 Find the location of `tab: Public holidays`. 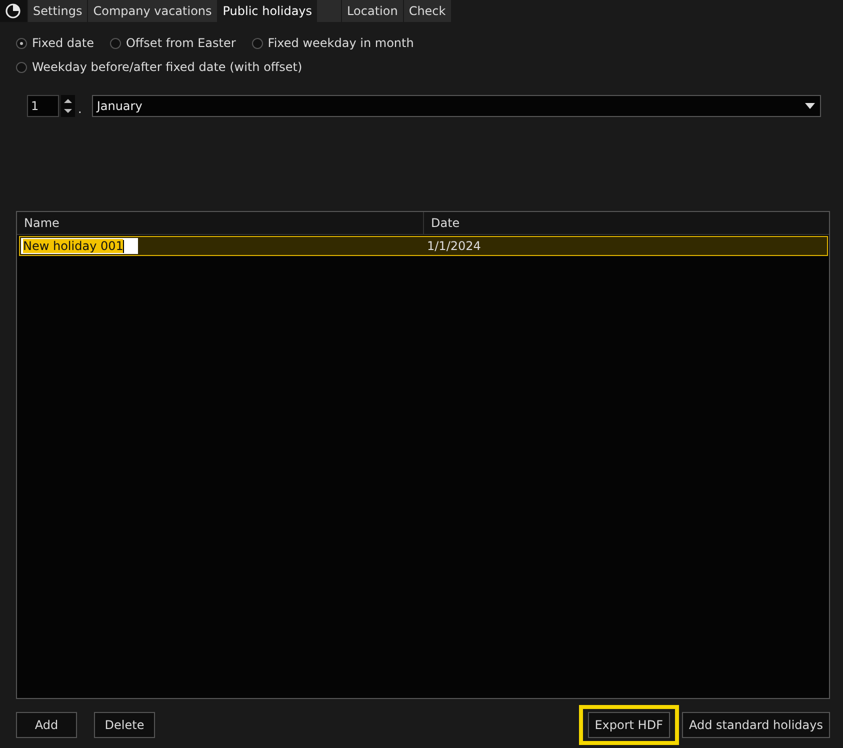

tab: Public holidays is located at coordinates (267, 11).